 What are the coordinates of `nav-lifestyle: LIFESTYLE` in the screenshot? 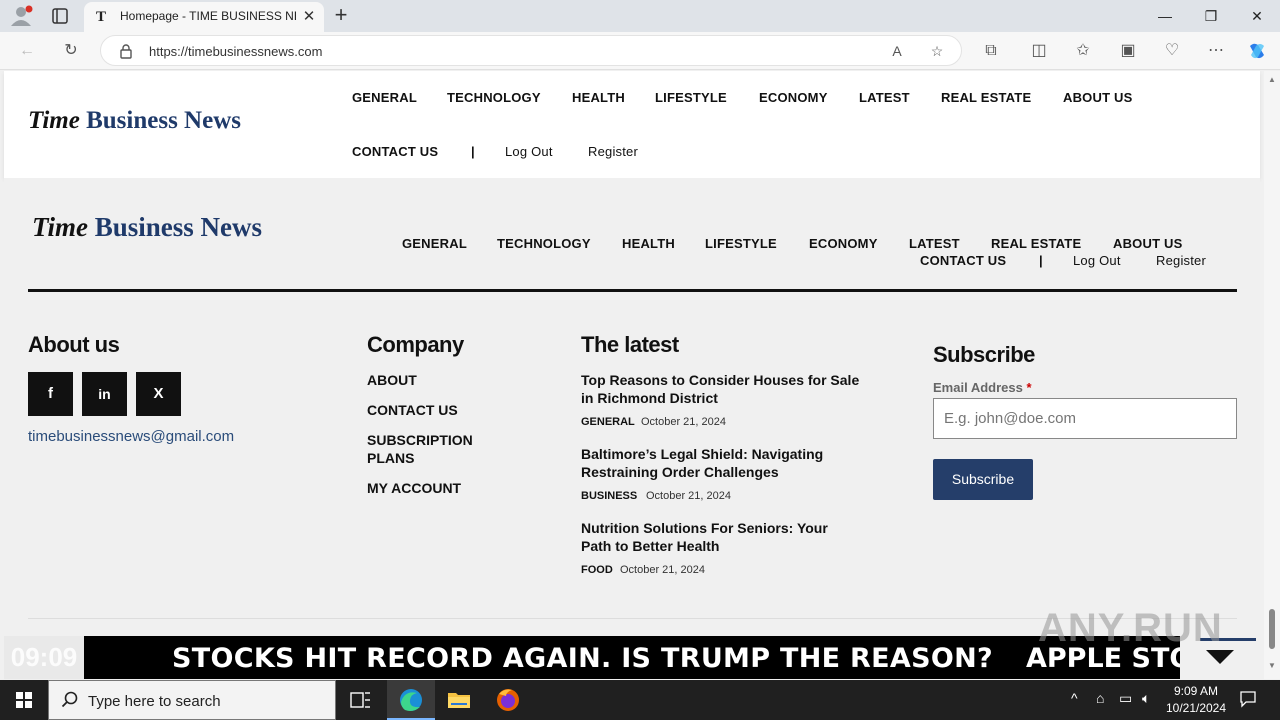 It's located at (691, 97).